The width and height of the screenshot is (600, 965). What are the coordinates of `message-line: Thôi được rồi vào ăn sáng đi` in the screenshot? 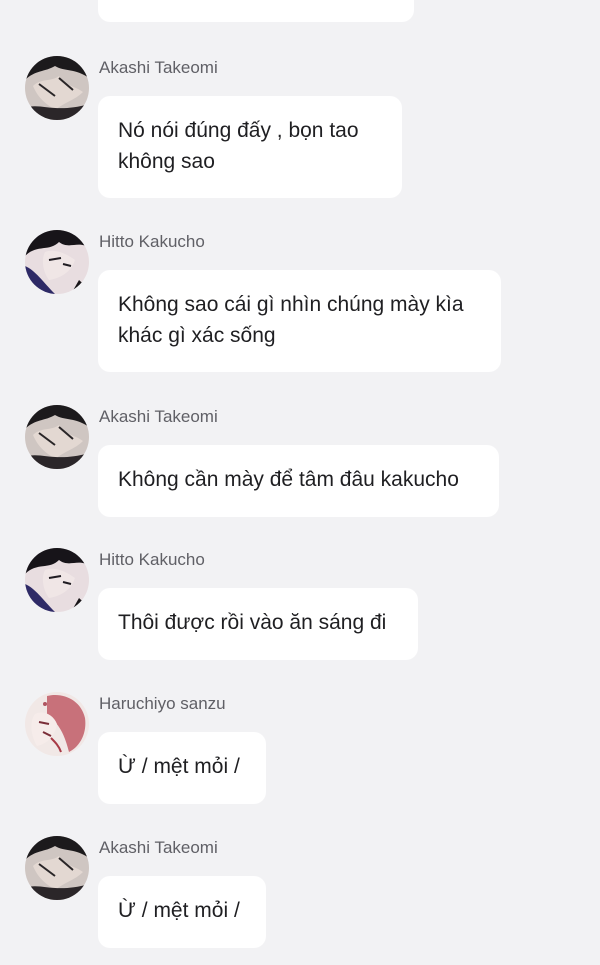 It's located at (252, 622).